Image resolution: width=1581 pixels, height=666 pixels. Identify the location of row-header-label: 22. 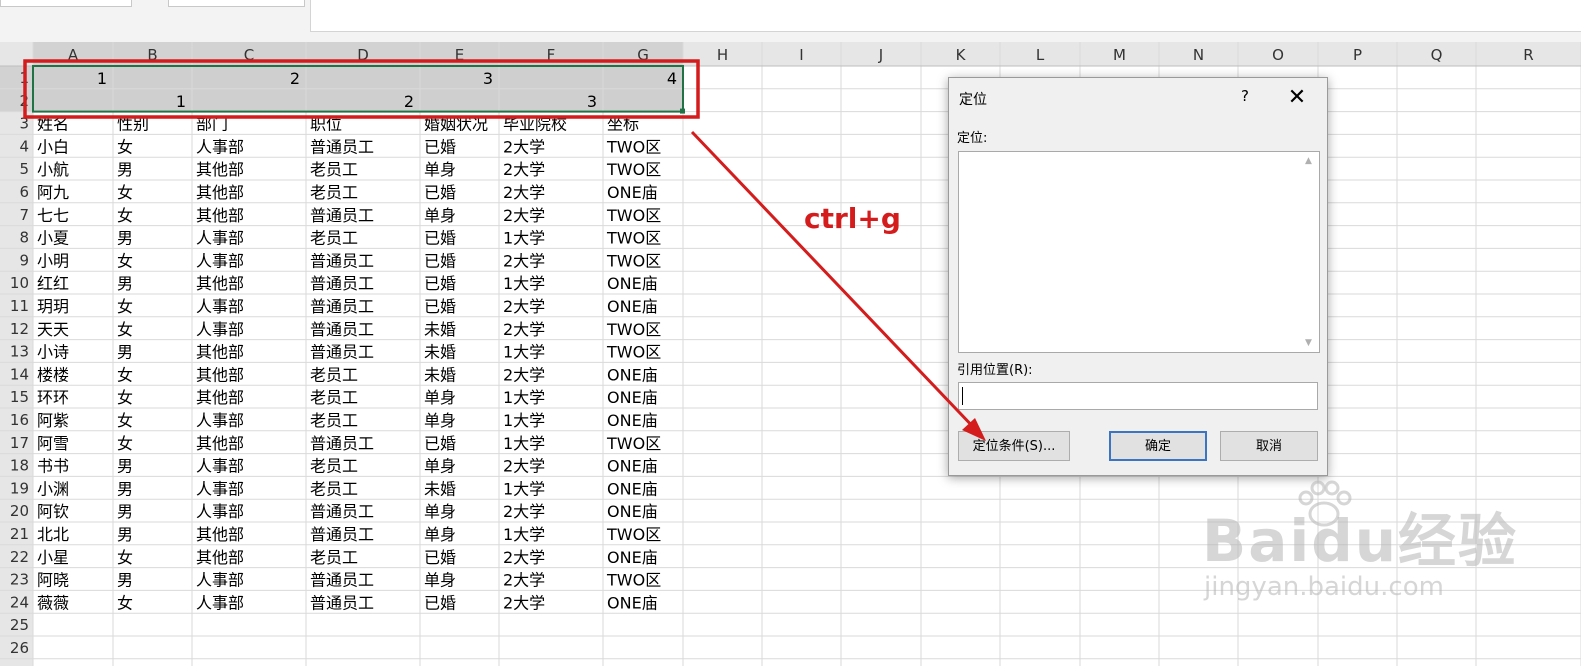
(19, 557).